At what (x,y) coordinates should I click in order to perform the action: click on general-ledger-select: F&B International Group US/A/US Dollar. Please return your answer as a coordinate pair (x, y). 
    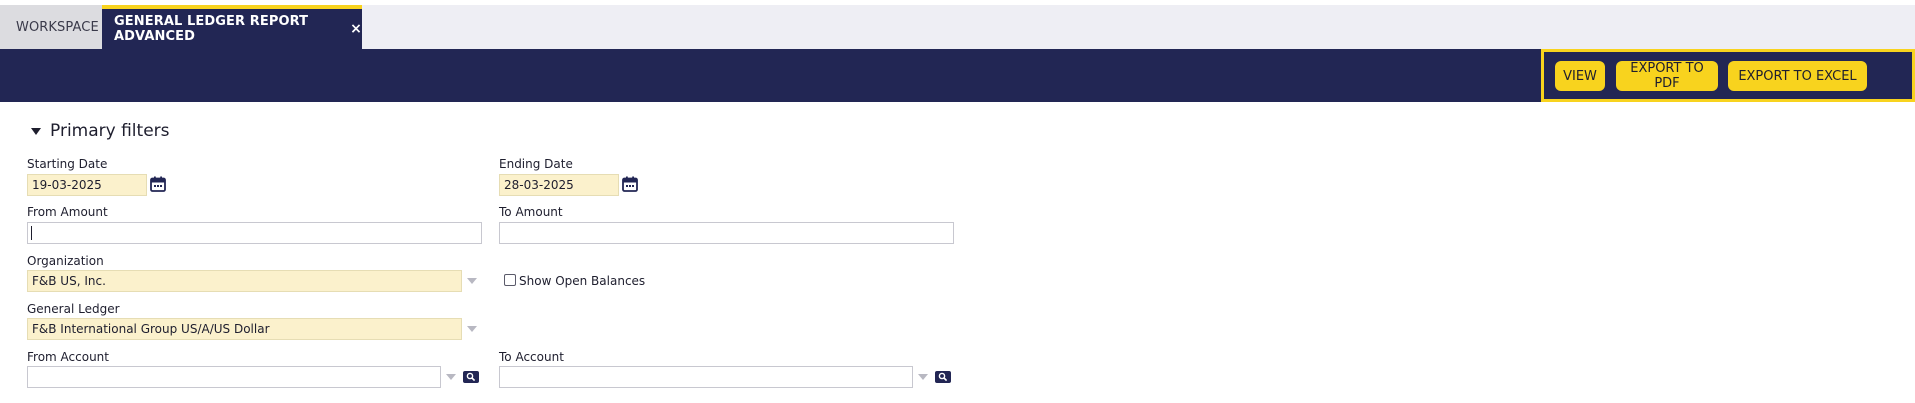
    Looking at the image, I should click on (244, 329).